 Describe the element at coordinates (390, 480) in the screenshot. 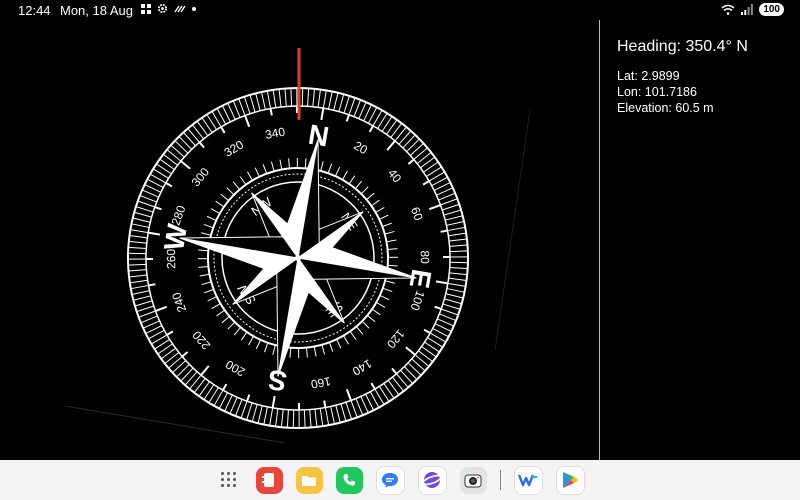

I see `messages-app-icon` at that location.